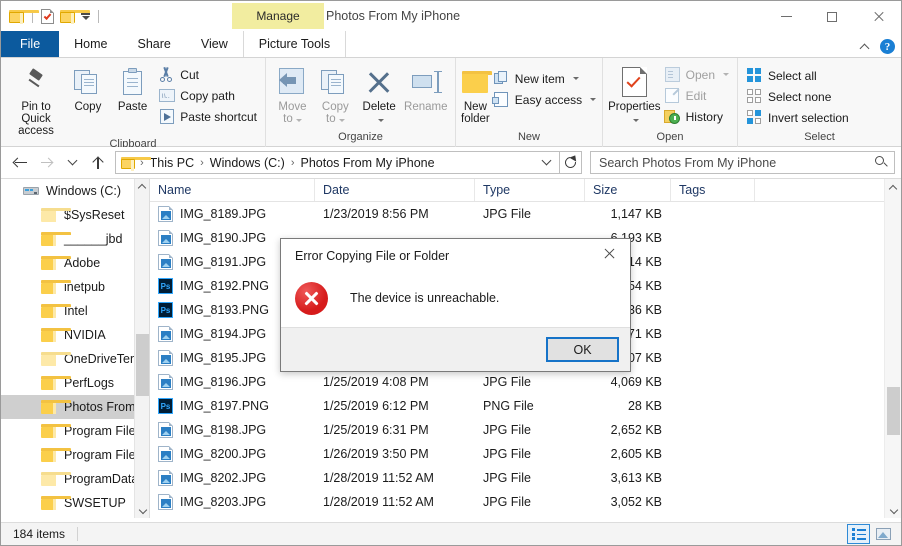 This screenshot has width=902, height=546. I want to click on tab-picture-tools: Picture Tools, so click(294, 44).